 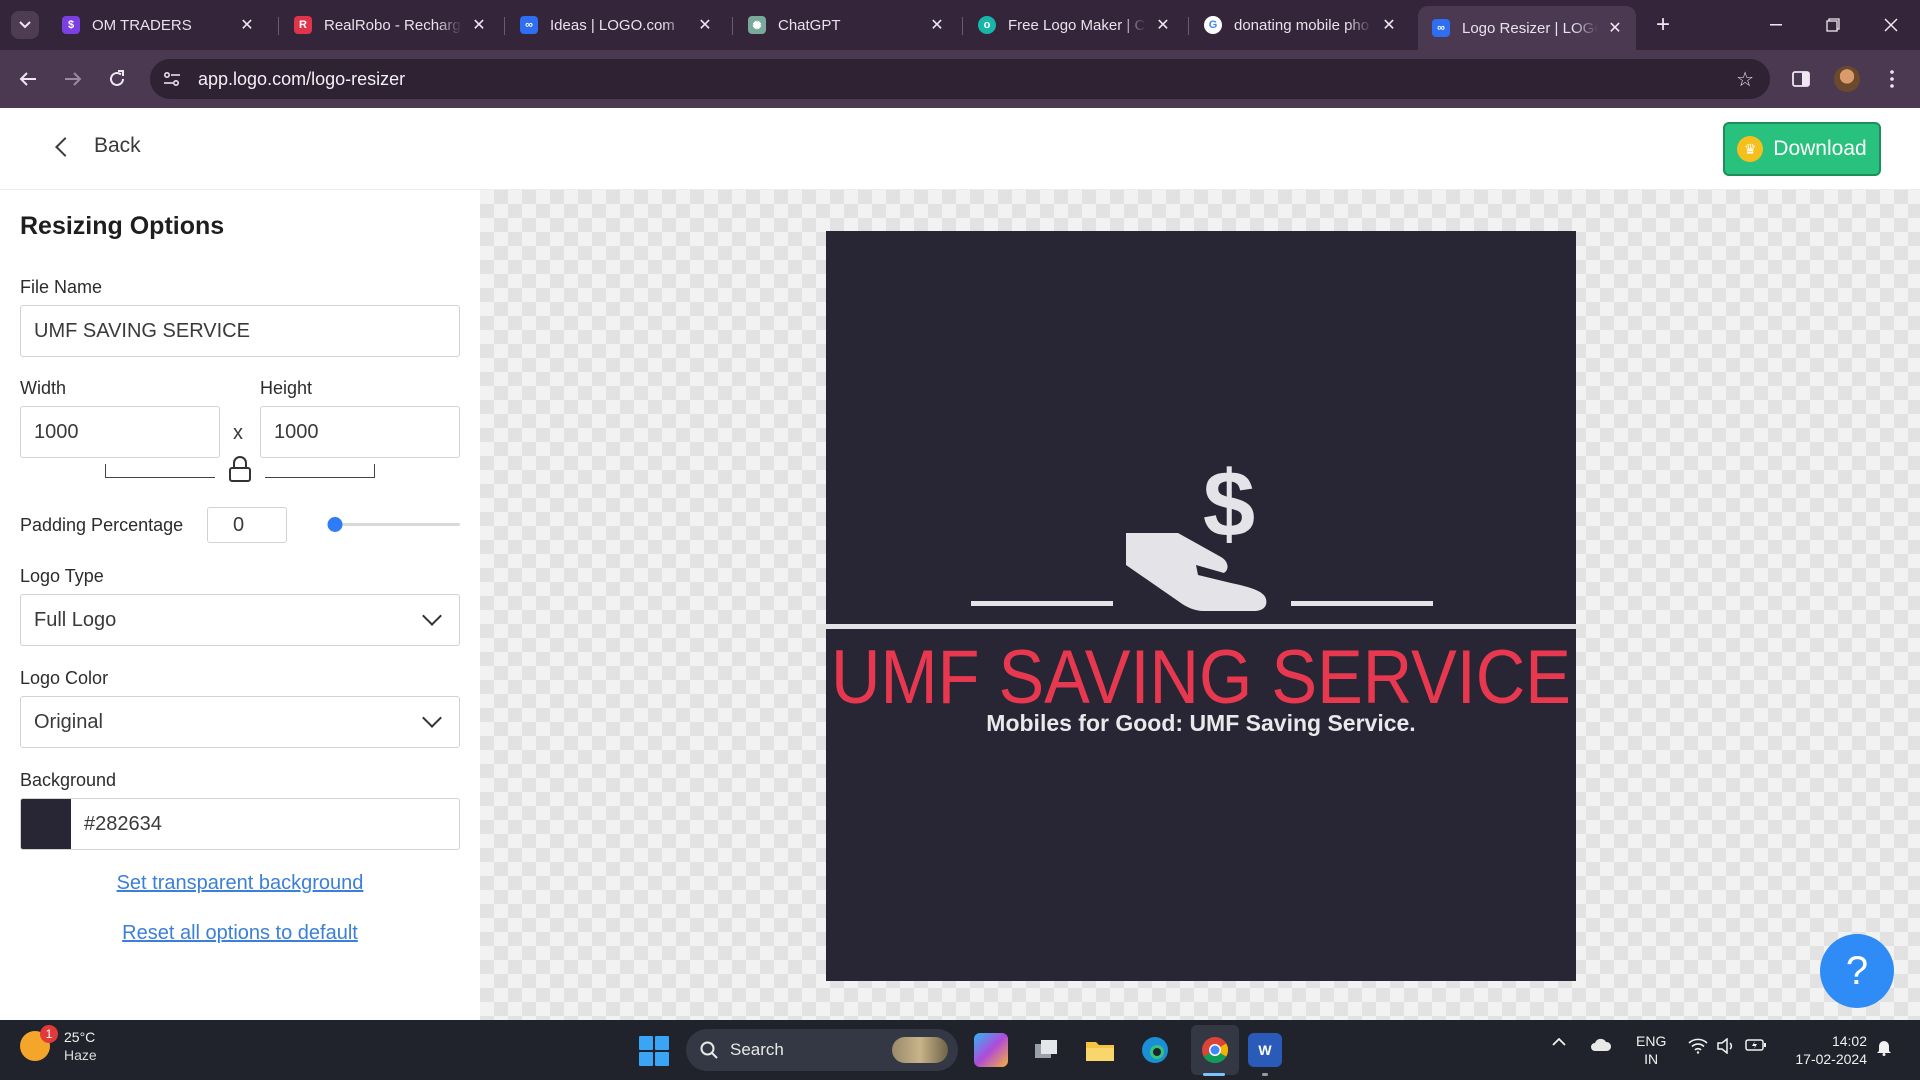 What do you see at coordinates (1776, 25) in the screenshot?
I see `minimize-button` at bounding box center [1776, 25].